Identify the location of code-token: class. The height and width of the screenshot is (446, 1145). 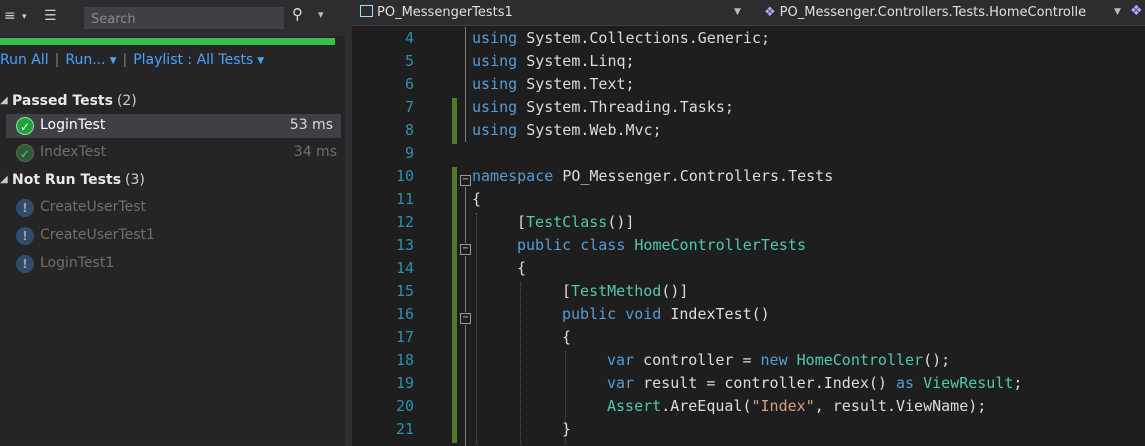
(603, 245).